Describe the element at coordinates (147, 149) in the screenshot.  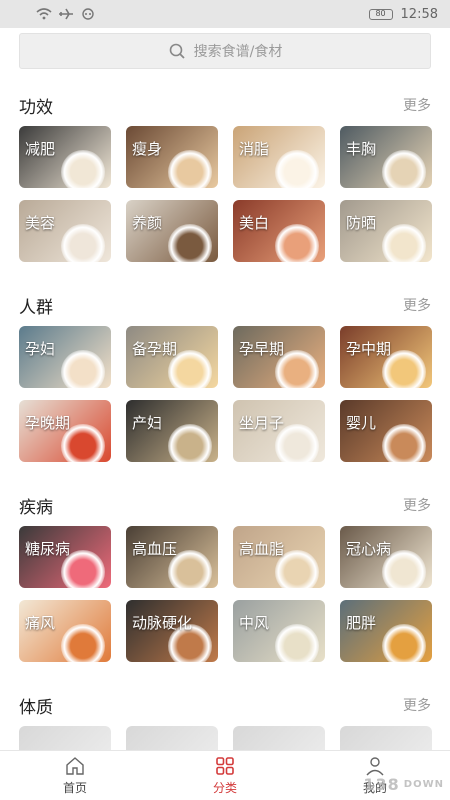
I see `category-label: 瘦身` at that location.